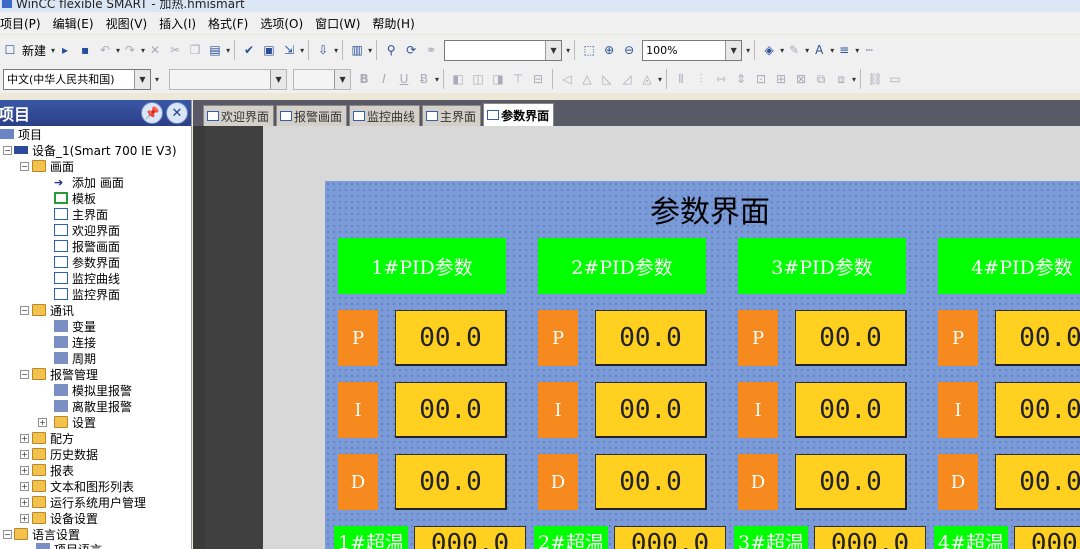  What do you see at coordinates (65, 374) in the screenshot?
I see `tree-alarm-folder: 报警管理` at bounding box center [65, 374].